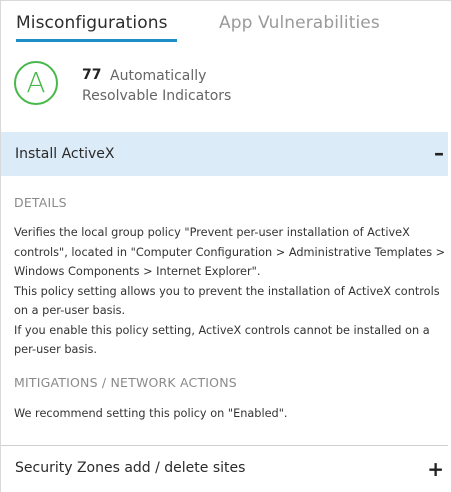 This screenshot has width=451, height=492. I want to click on resolvable-label-line1: Automatically, so click(158, 76).